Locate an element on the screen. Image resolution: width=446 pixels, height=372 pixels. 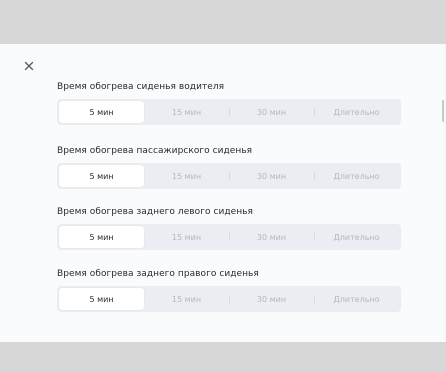
section-title: Время обогрева сиденья водителя is located at coordinates (141, 87).